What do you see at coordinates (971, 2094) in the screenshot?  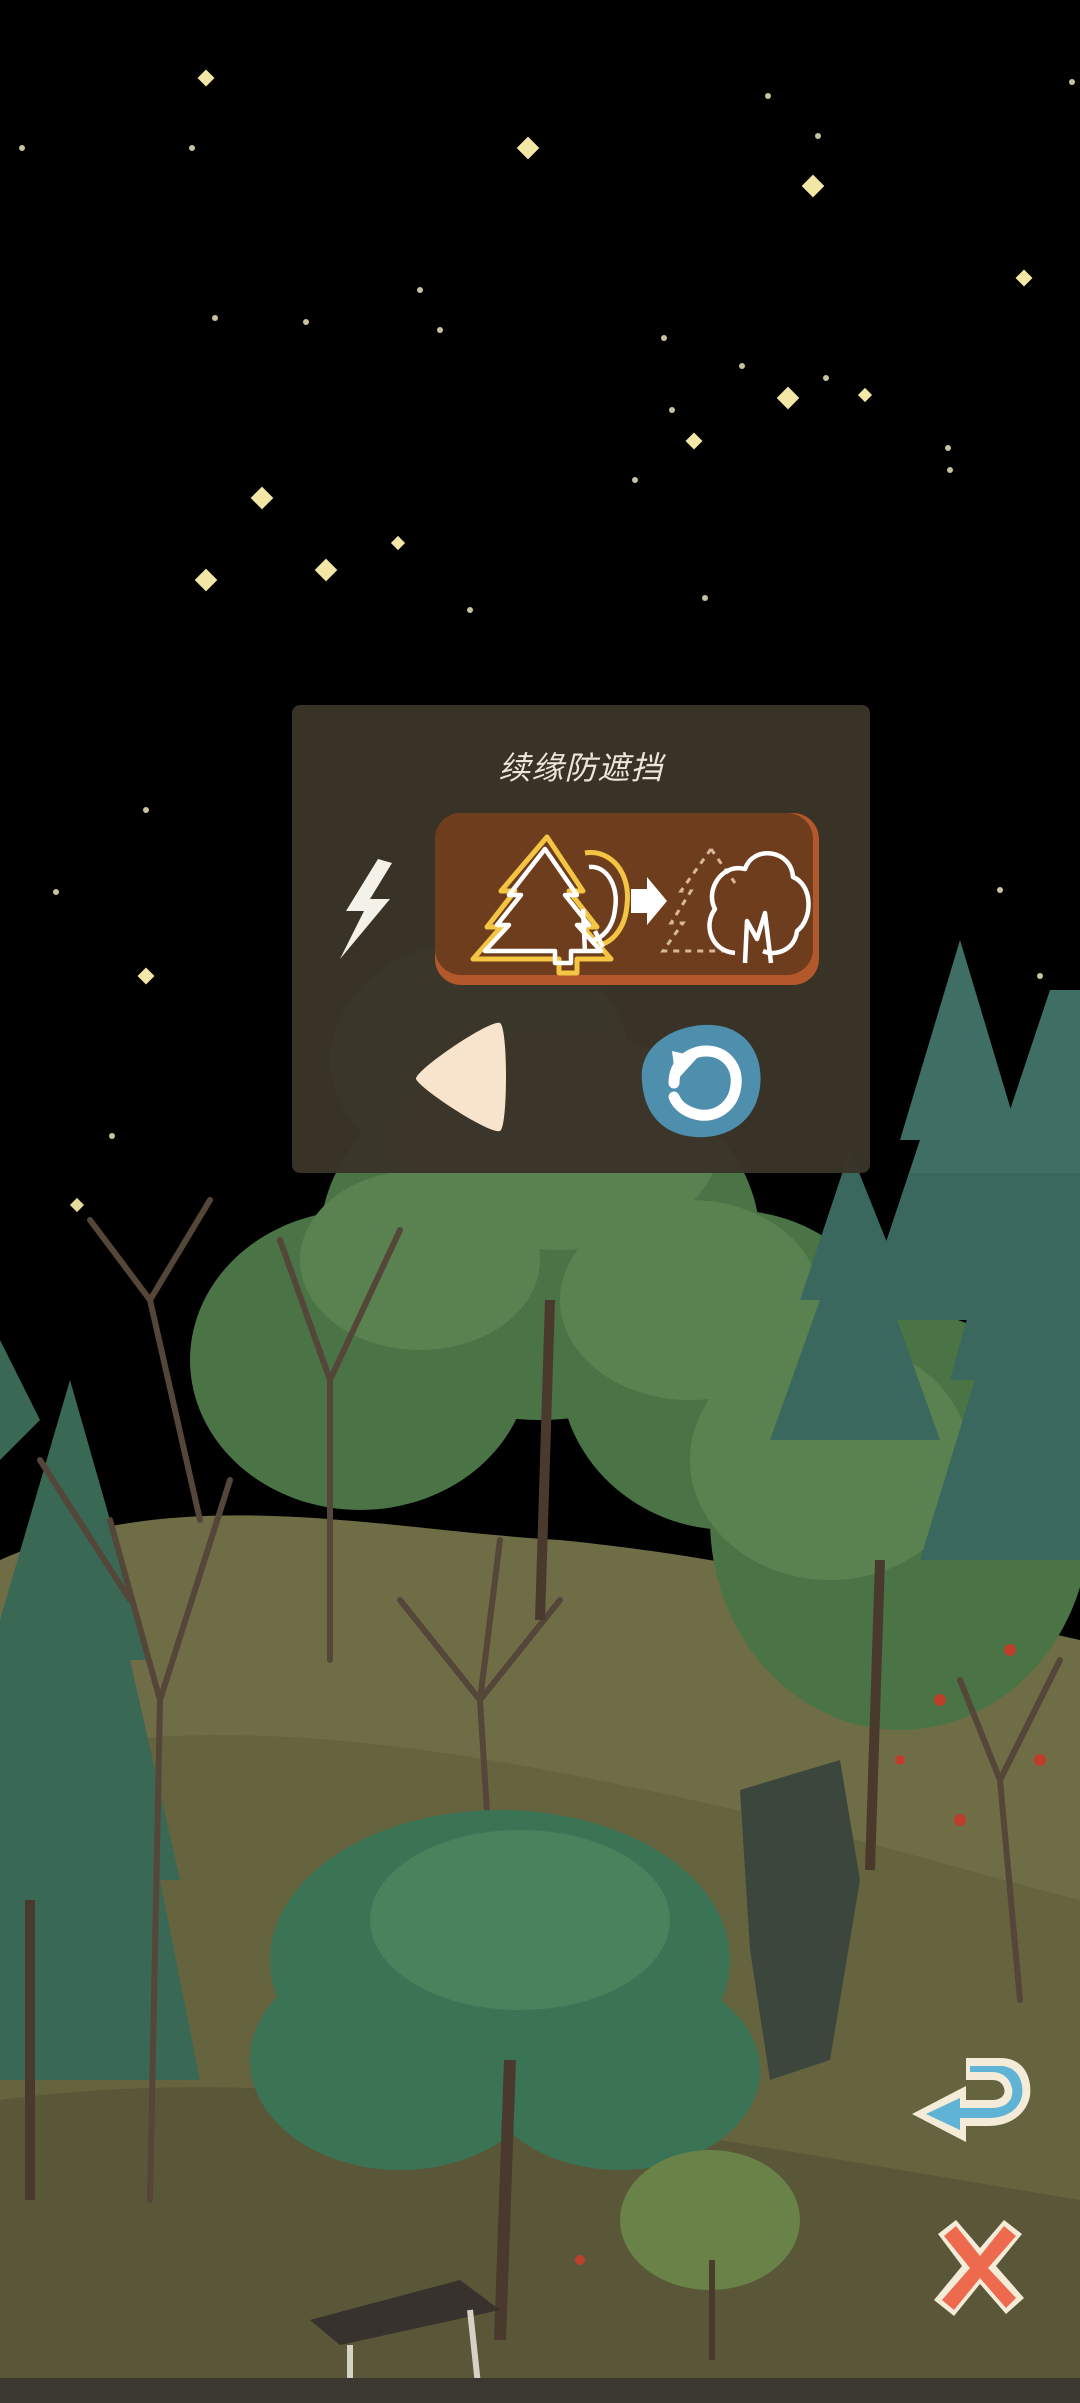 I see `return-arrow-icon` at bounding box center [971, 2094].